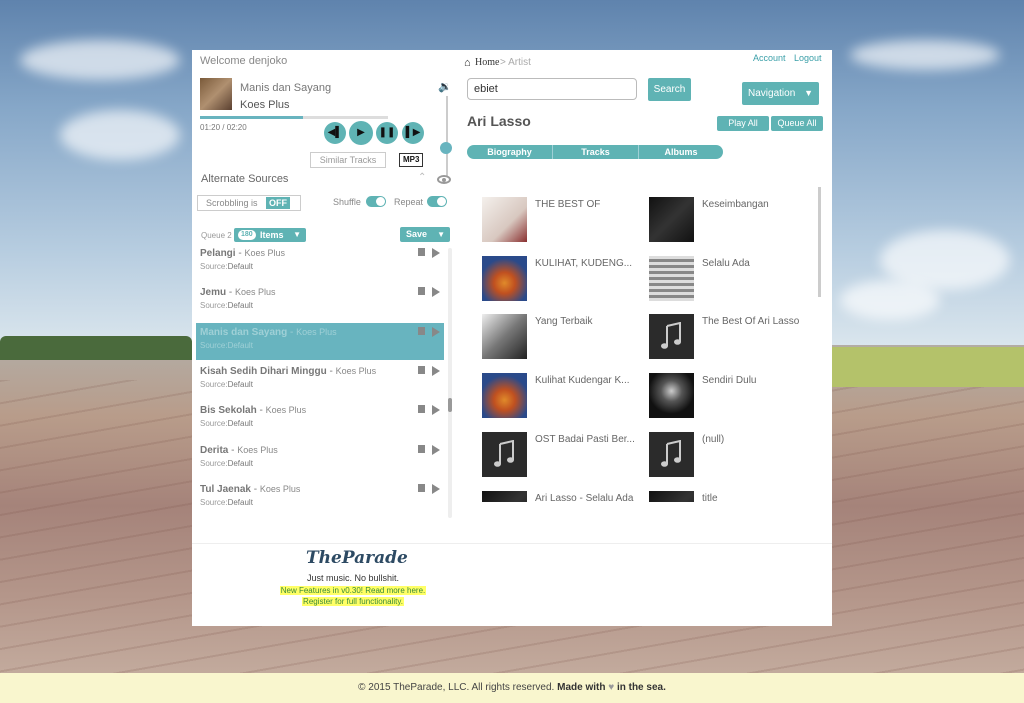 This screenshot has width=1024, height=703. Describe the element at coordinates (721, 333) in the screenshot. I see `album-card: The Best Of Ari Lasso` at that location.